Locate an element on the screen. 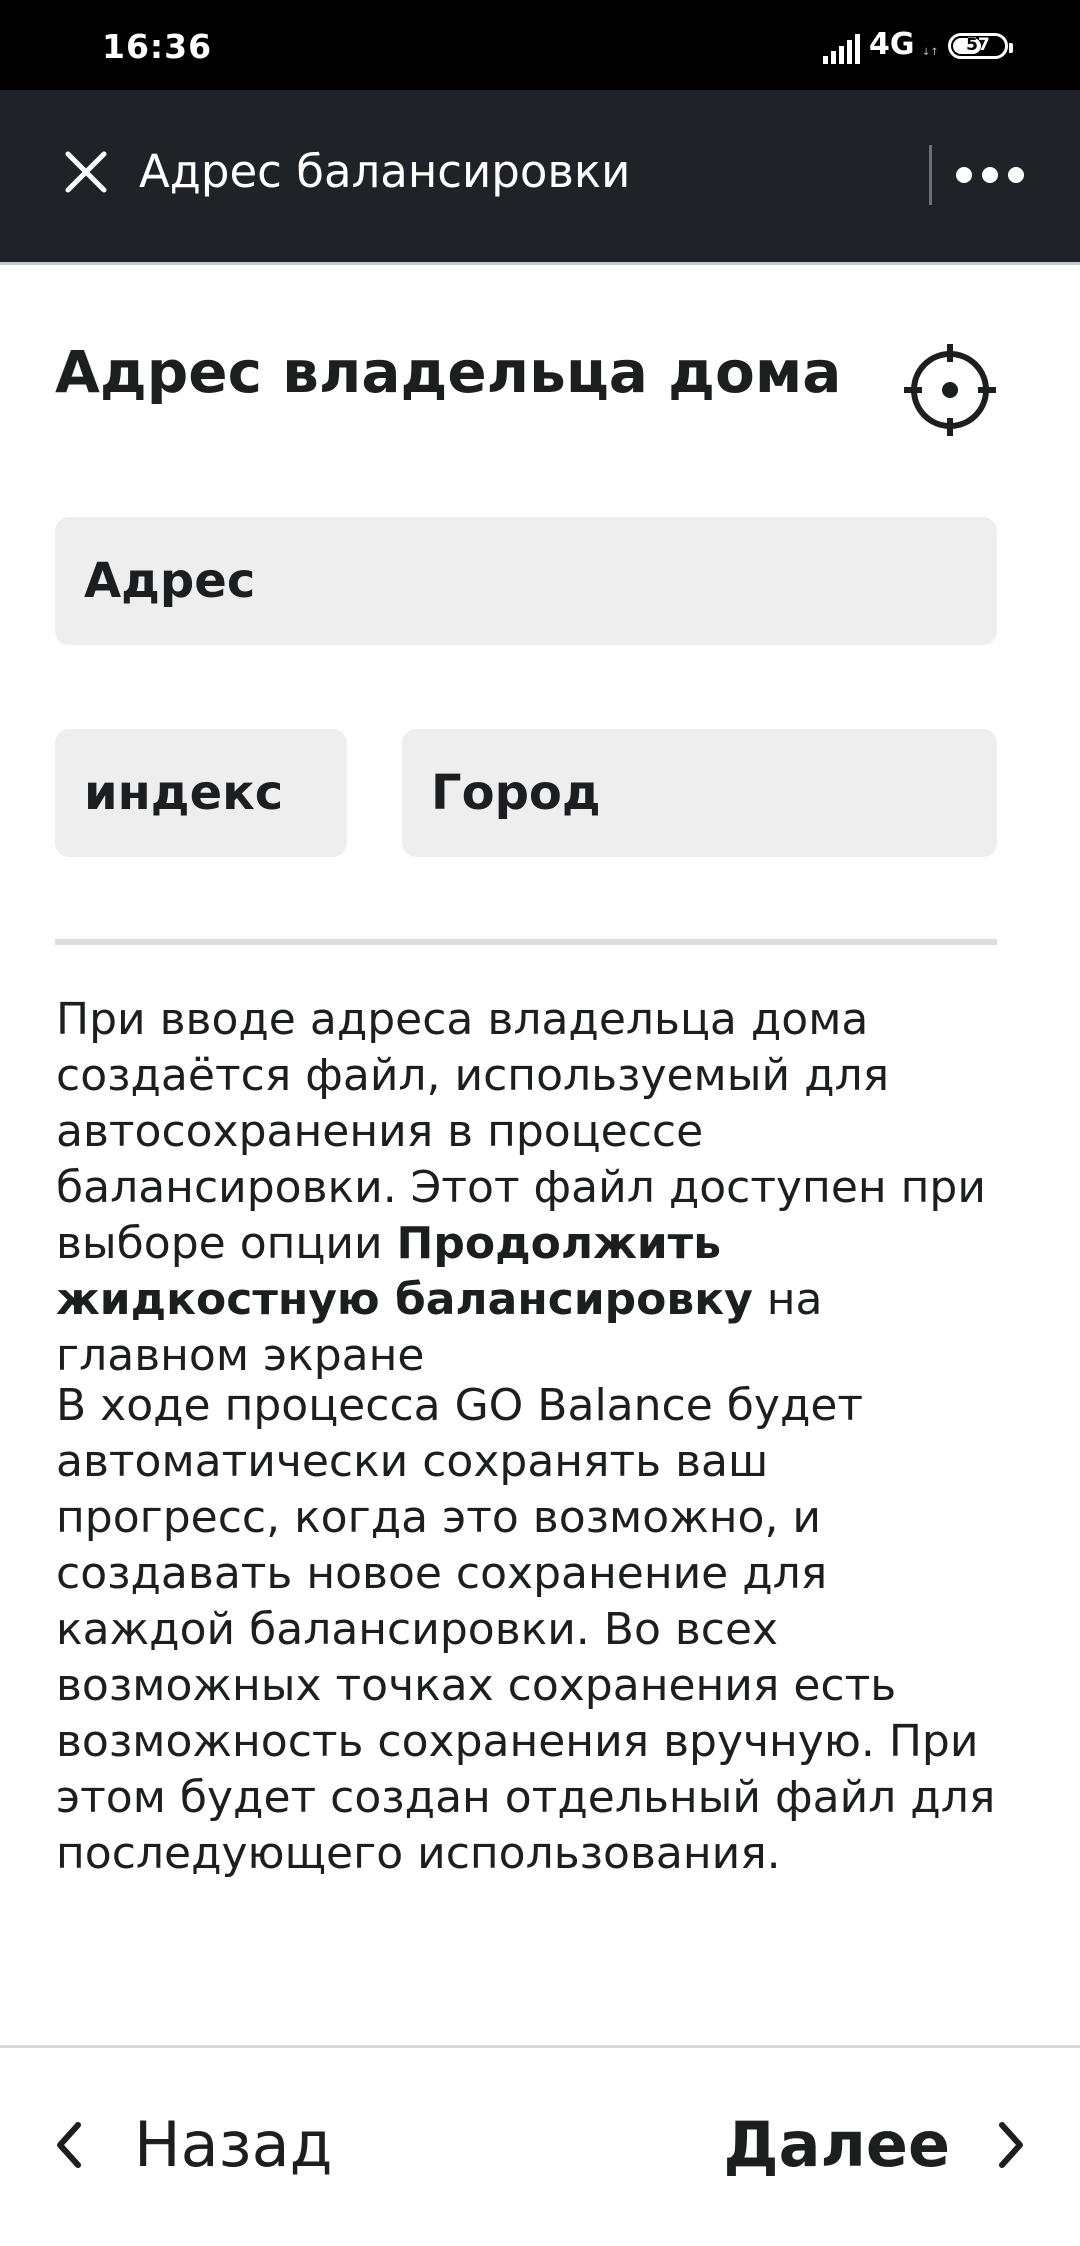 The image size is (1080, 2246). app-header: Адрес балансировки is located at coordinates (540, 176).